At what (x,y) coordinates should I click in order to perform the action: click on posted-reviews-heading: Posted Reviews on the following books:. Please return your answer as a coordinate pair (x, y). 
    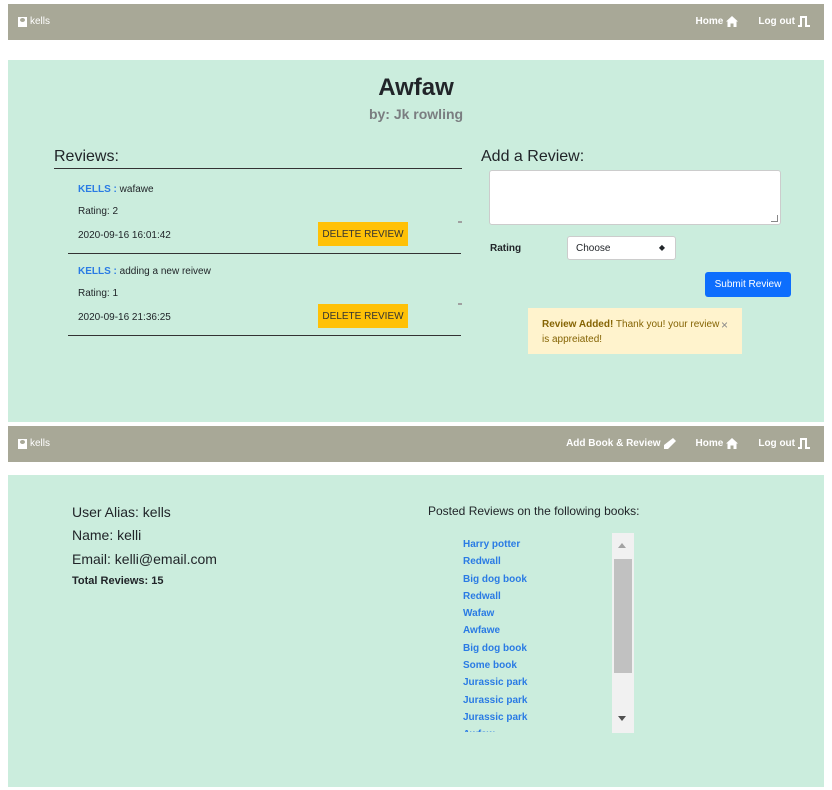
    Looking at the image, I should click on (534, 511).